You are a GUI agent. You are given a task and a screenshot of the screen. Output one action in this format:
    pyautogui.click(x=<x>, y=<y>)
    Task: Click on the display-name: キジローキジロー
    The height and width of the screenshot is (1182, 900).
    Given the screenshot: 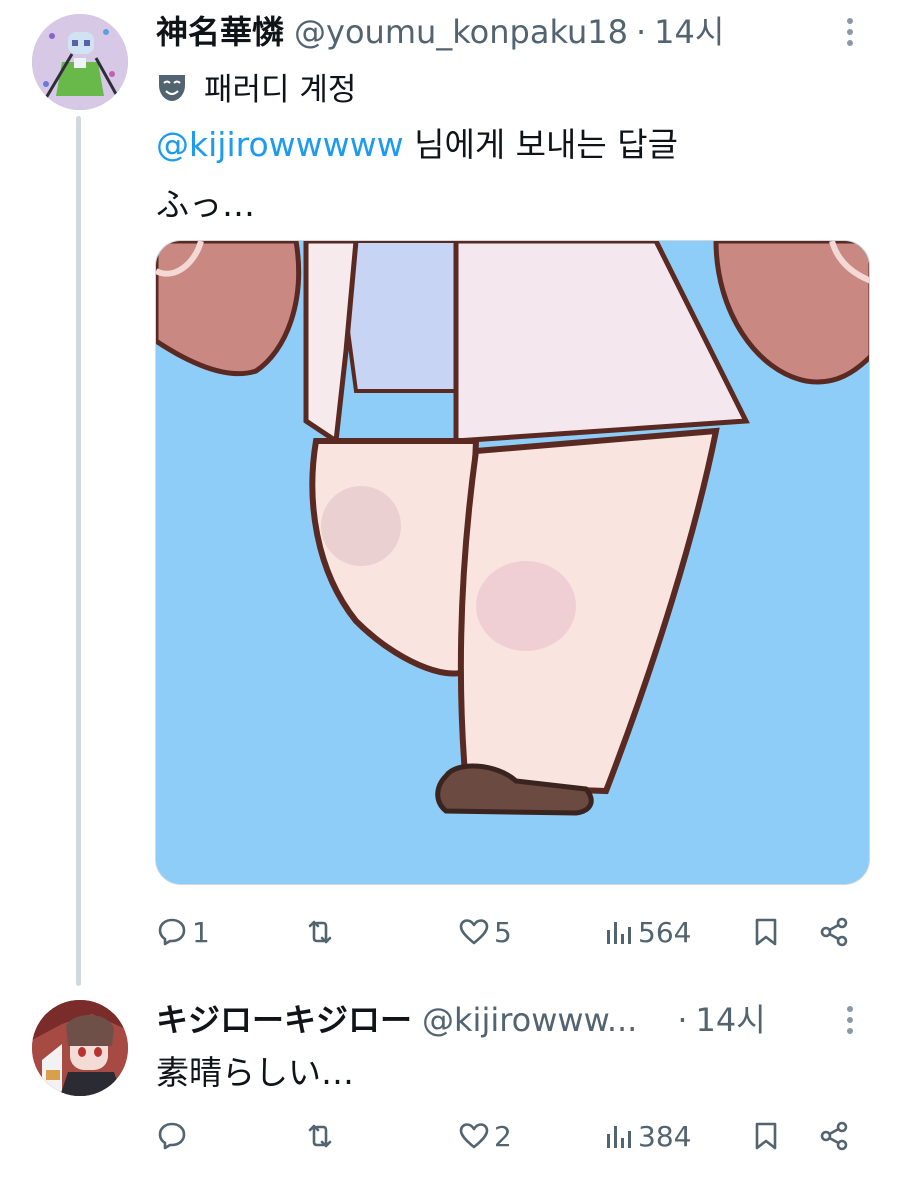 What is the action you would take?
    pyautogui.click(x=284, y=1020)
    